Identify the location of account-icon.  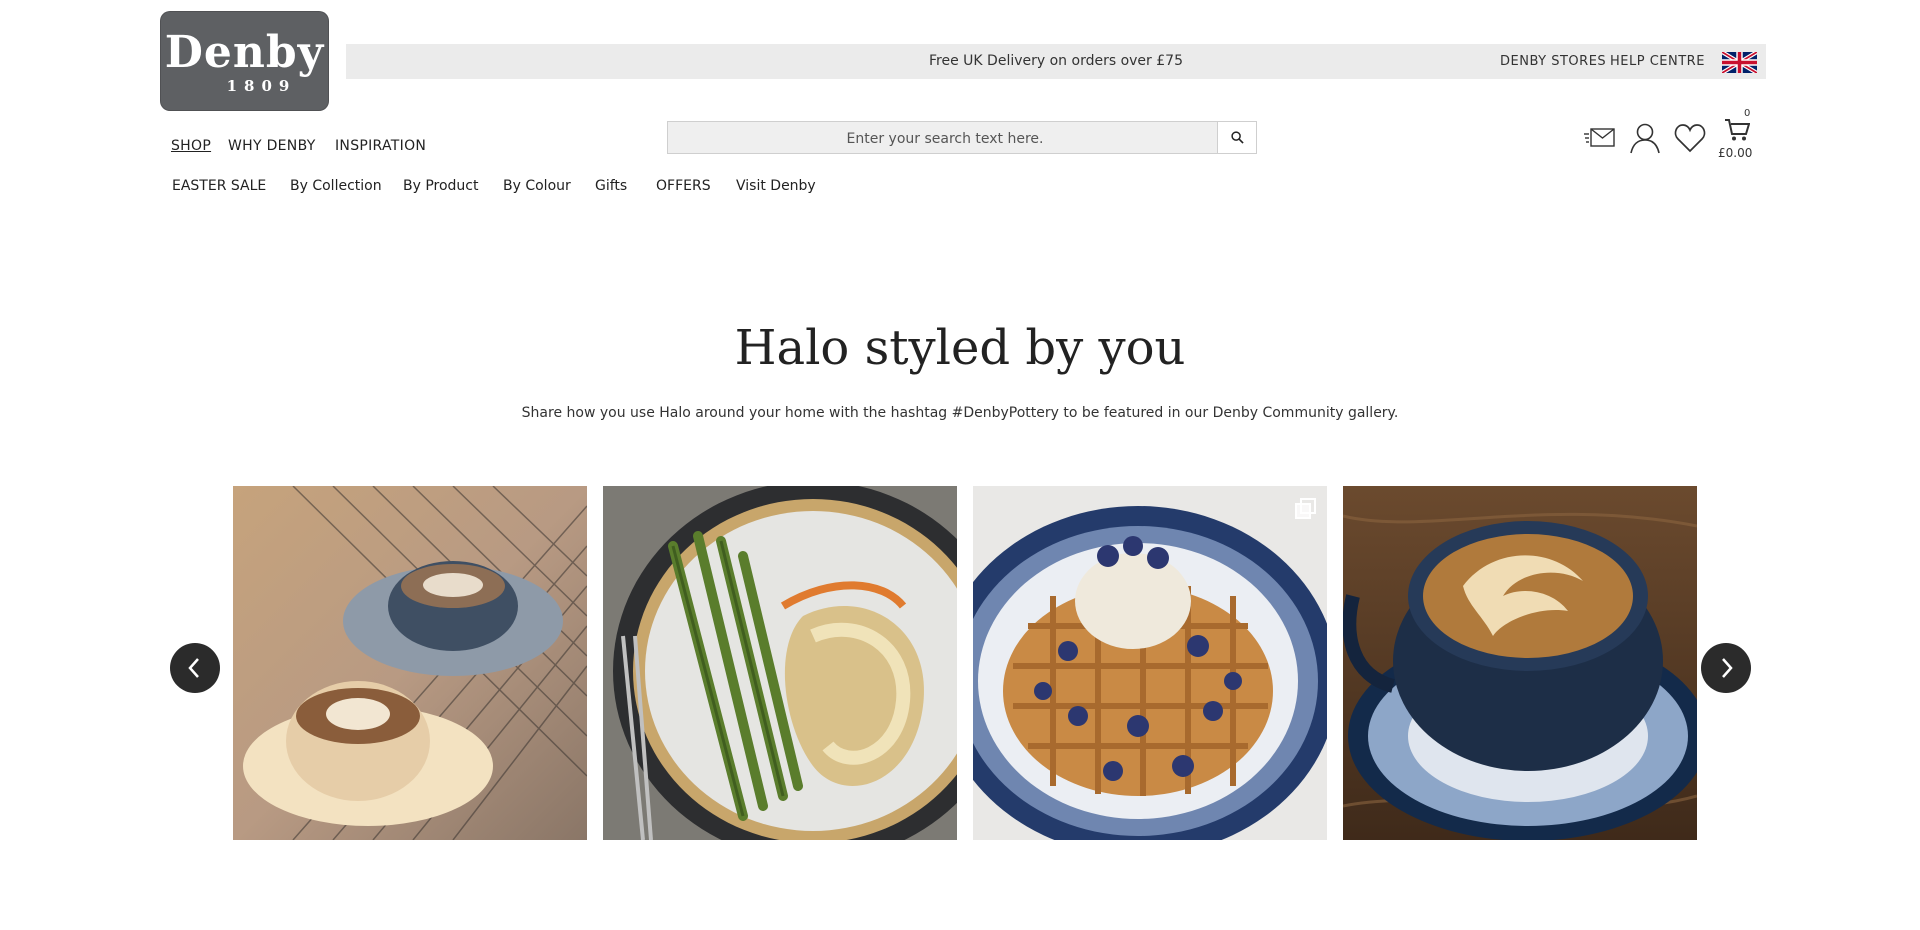
(1645, 140).